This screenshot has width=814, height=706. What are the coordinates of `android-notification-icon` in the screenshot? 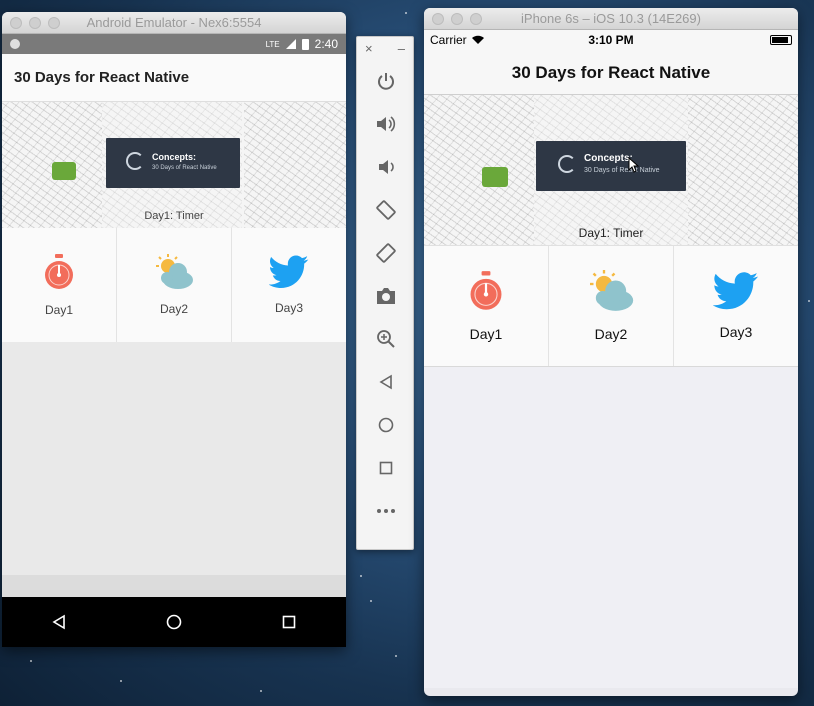 It's located at (15, 44).